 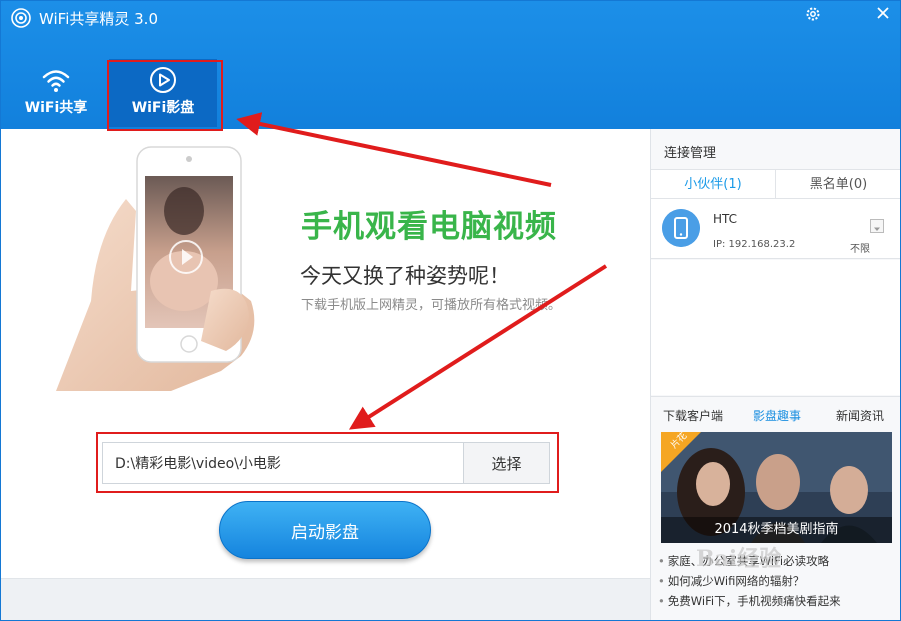 I want to click on app-title: WiFi共享精灵 3.0, so click(x=98, y=19).